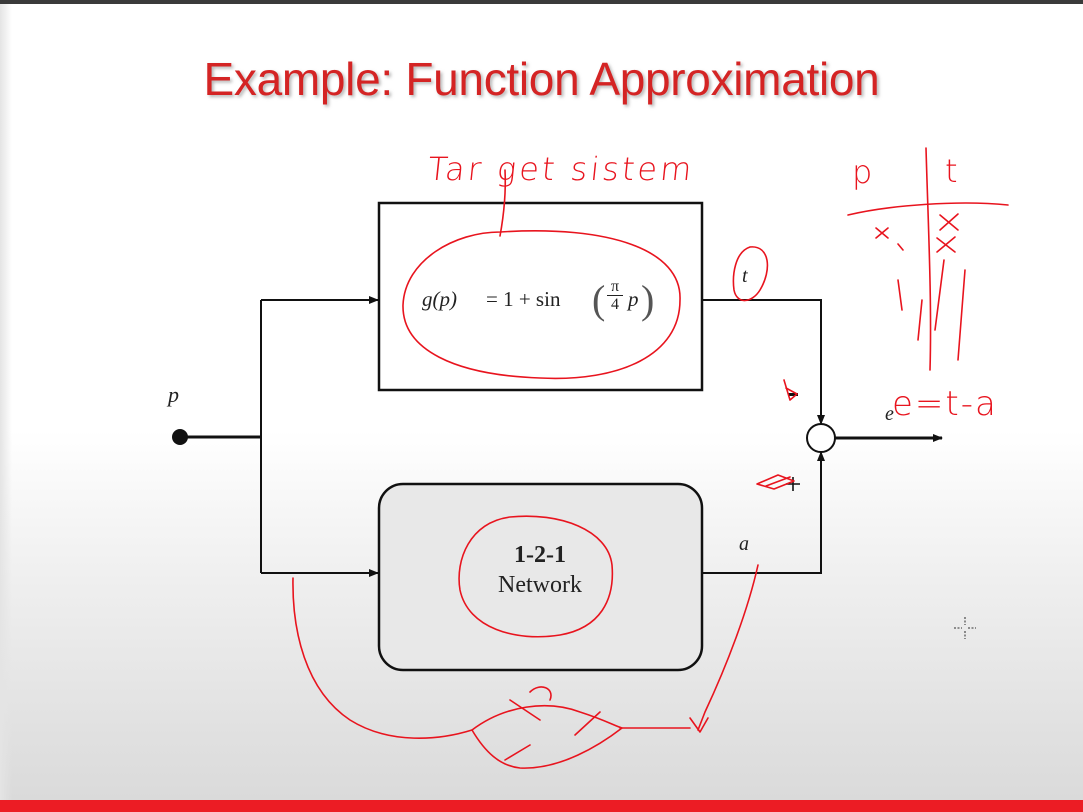 This screenshot has height=812, width=1083. I want to click on input-label: p, so click(173, 394).